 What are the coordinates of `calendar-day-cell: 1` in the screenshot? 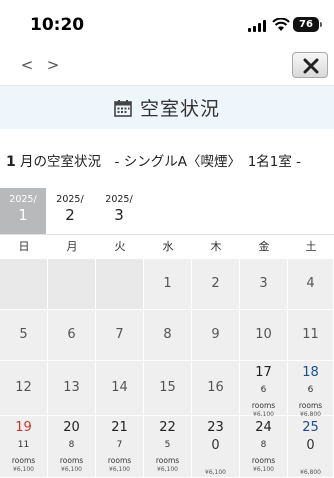 It's located at (168, 284).